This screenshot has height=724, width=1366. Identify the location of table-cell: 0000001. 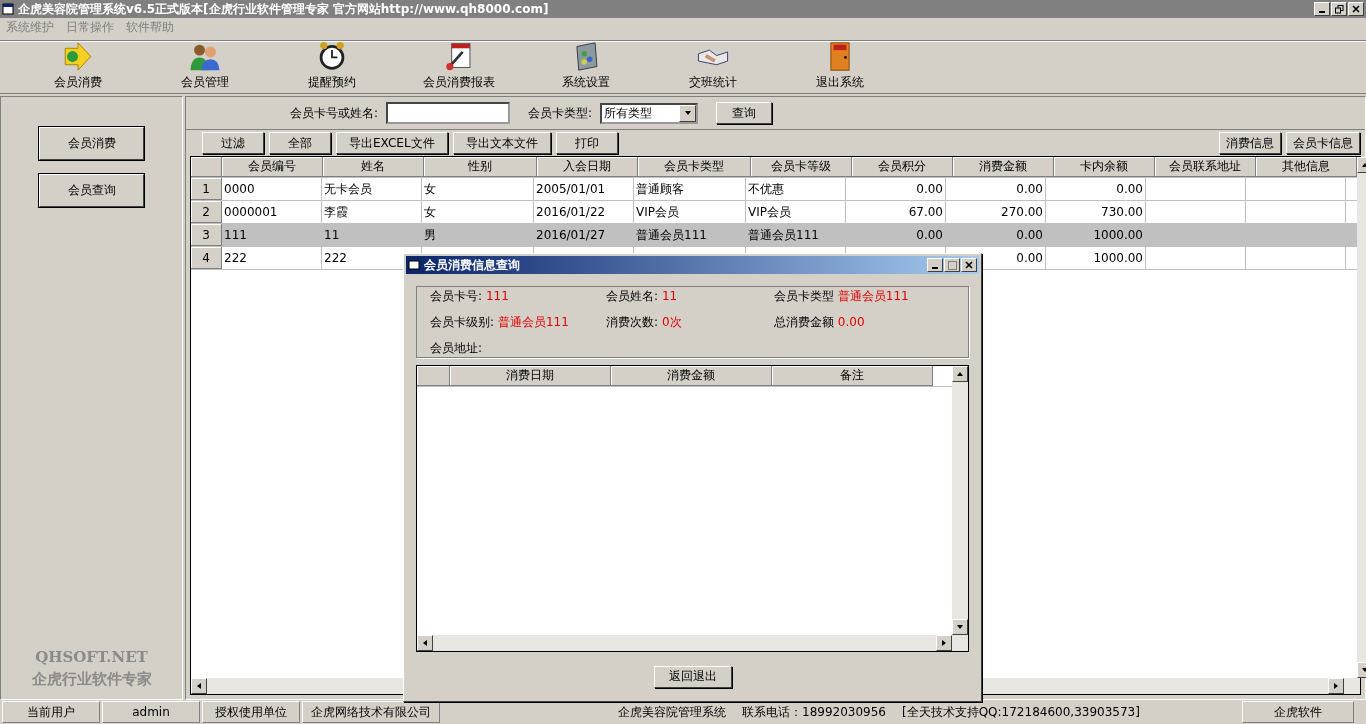
(272, 212).